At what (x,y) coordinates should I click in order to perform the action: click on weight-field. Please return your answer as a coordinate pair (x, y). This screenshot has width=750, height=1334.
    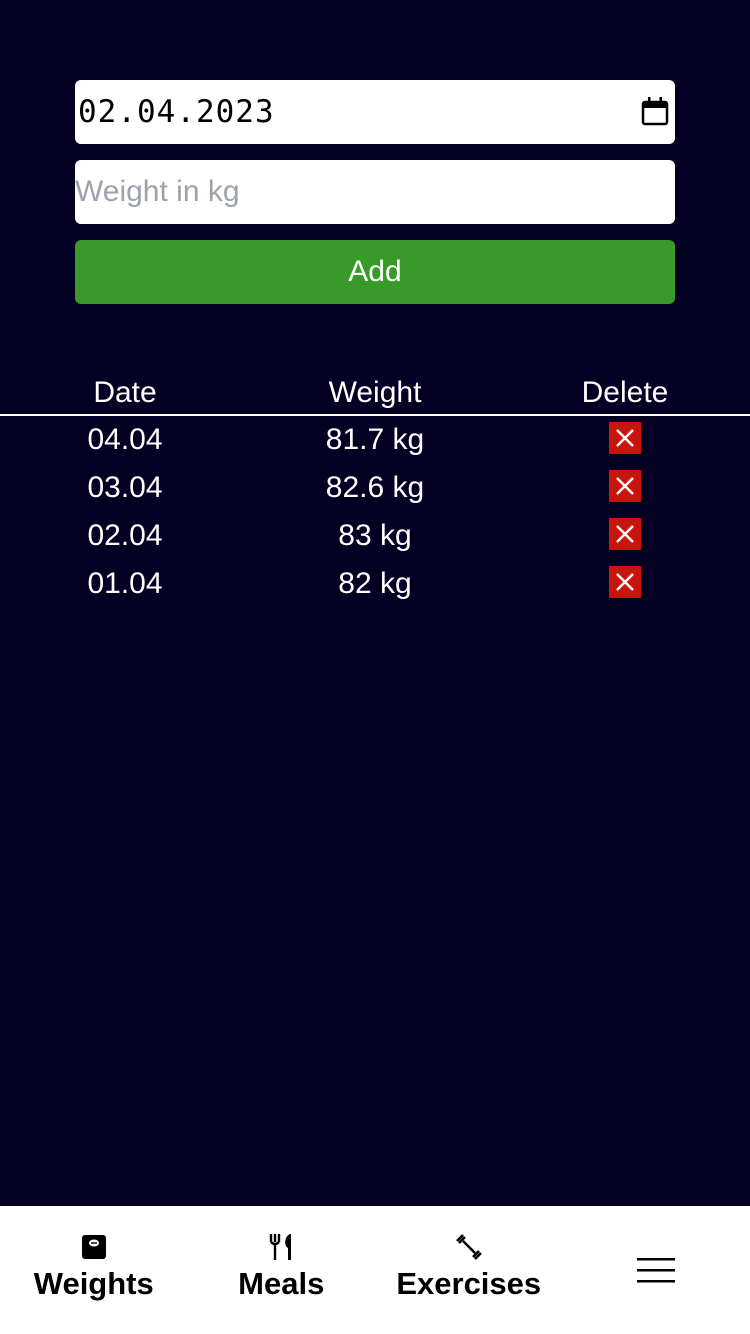
    Looking at the image, I should click on (375, 192).